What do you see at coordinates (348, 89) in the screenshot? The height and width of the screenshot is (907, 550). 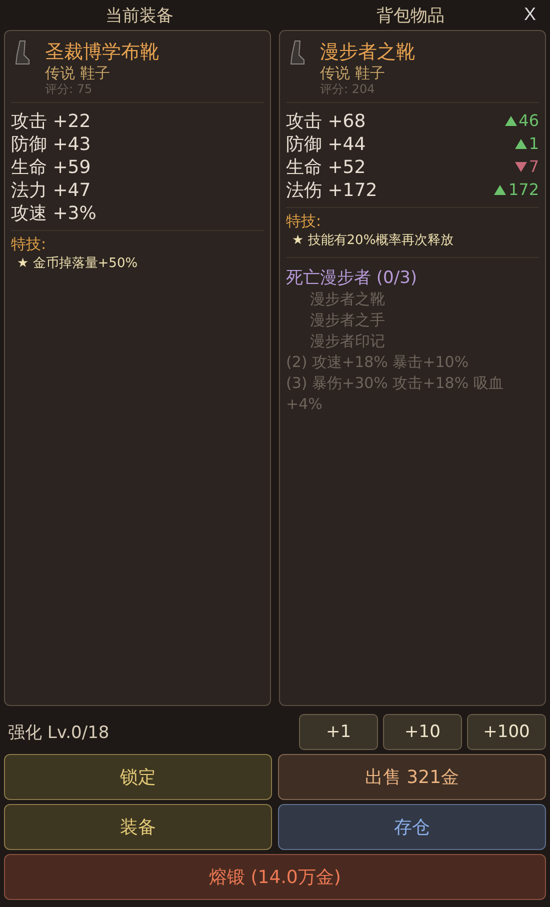 I see `item-score: 评分: 204` at bounding box center [348, 89].